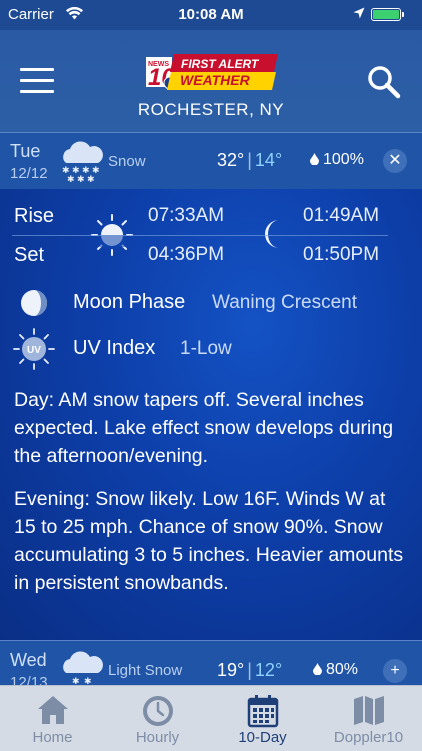 This screenshot has width=422, height=751. What do you see at coordinates (368, 737) in the screenshot?
I see `tab-label: Doppler10` at bounding box center [368, 737].